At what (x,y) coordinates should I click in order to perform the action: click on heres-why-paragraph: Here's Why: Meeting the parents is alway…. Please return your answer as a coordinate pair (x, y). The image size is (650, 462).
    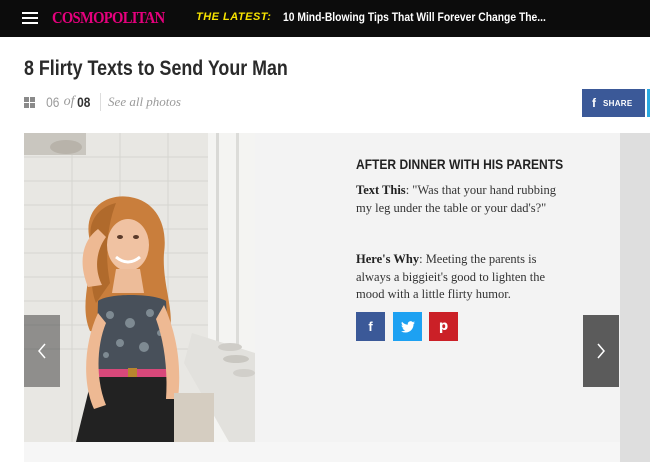
    Looking at the image, I should click on (461, 277).